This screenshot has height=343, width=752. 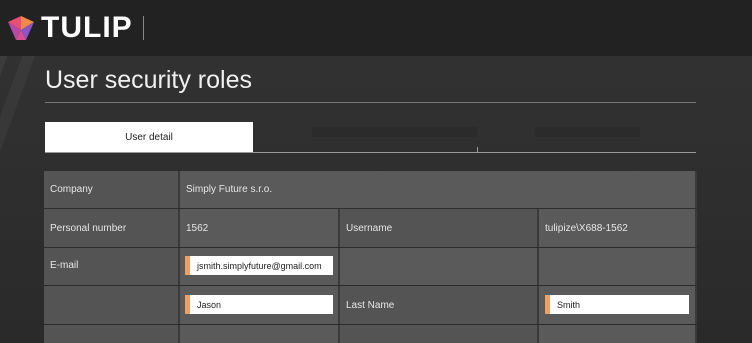 I want to click on header-divider, so click(x=143, y=28).